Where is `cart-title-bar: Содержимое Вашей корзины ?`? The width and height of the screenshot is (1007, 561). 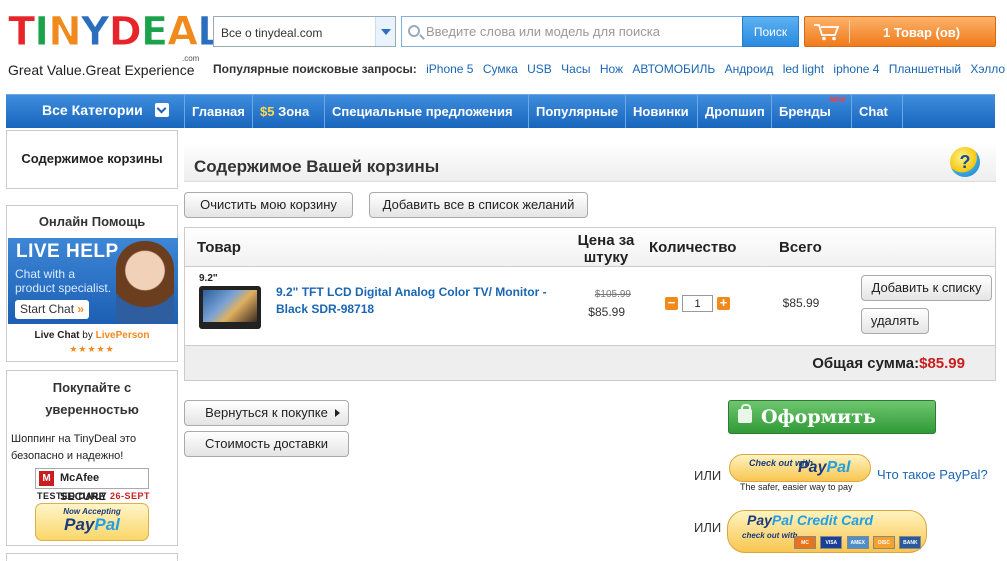 cart-title-bar: Содержимое Вашей корзины ? is located at coordinates (590, 162).